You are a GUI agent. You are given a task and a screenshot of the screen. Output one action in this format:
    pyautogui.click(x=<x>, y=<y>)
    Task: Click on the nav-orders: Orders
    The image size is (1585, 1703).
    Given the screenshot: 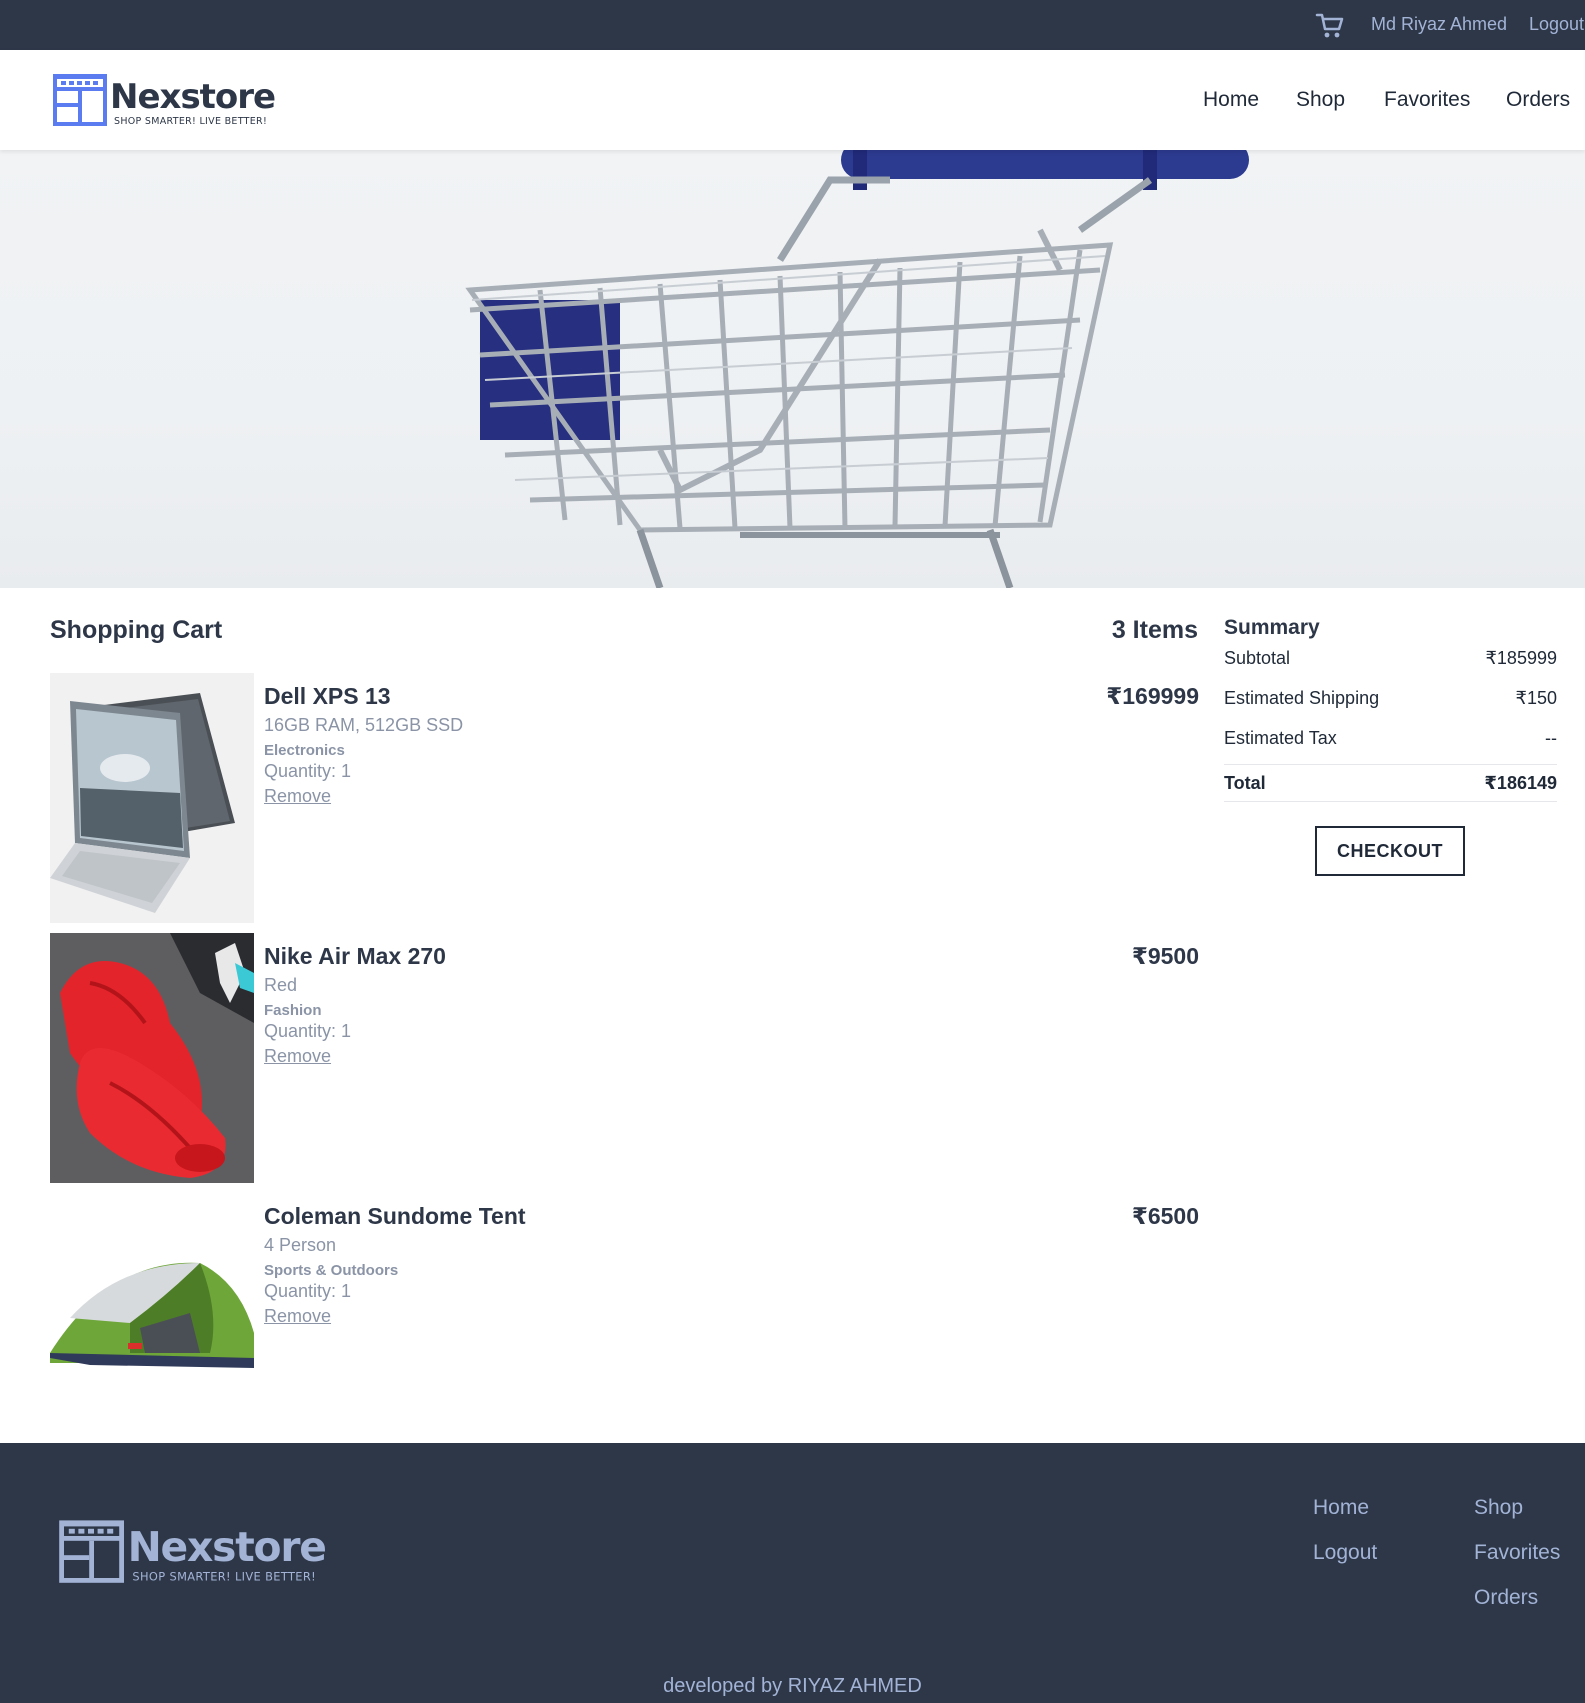 What is the action you would take?
    pyautogui.click(x=1538, y=100)
    